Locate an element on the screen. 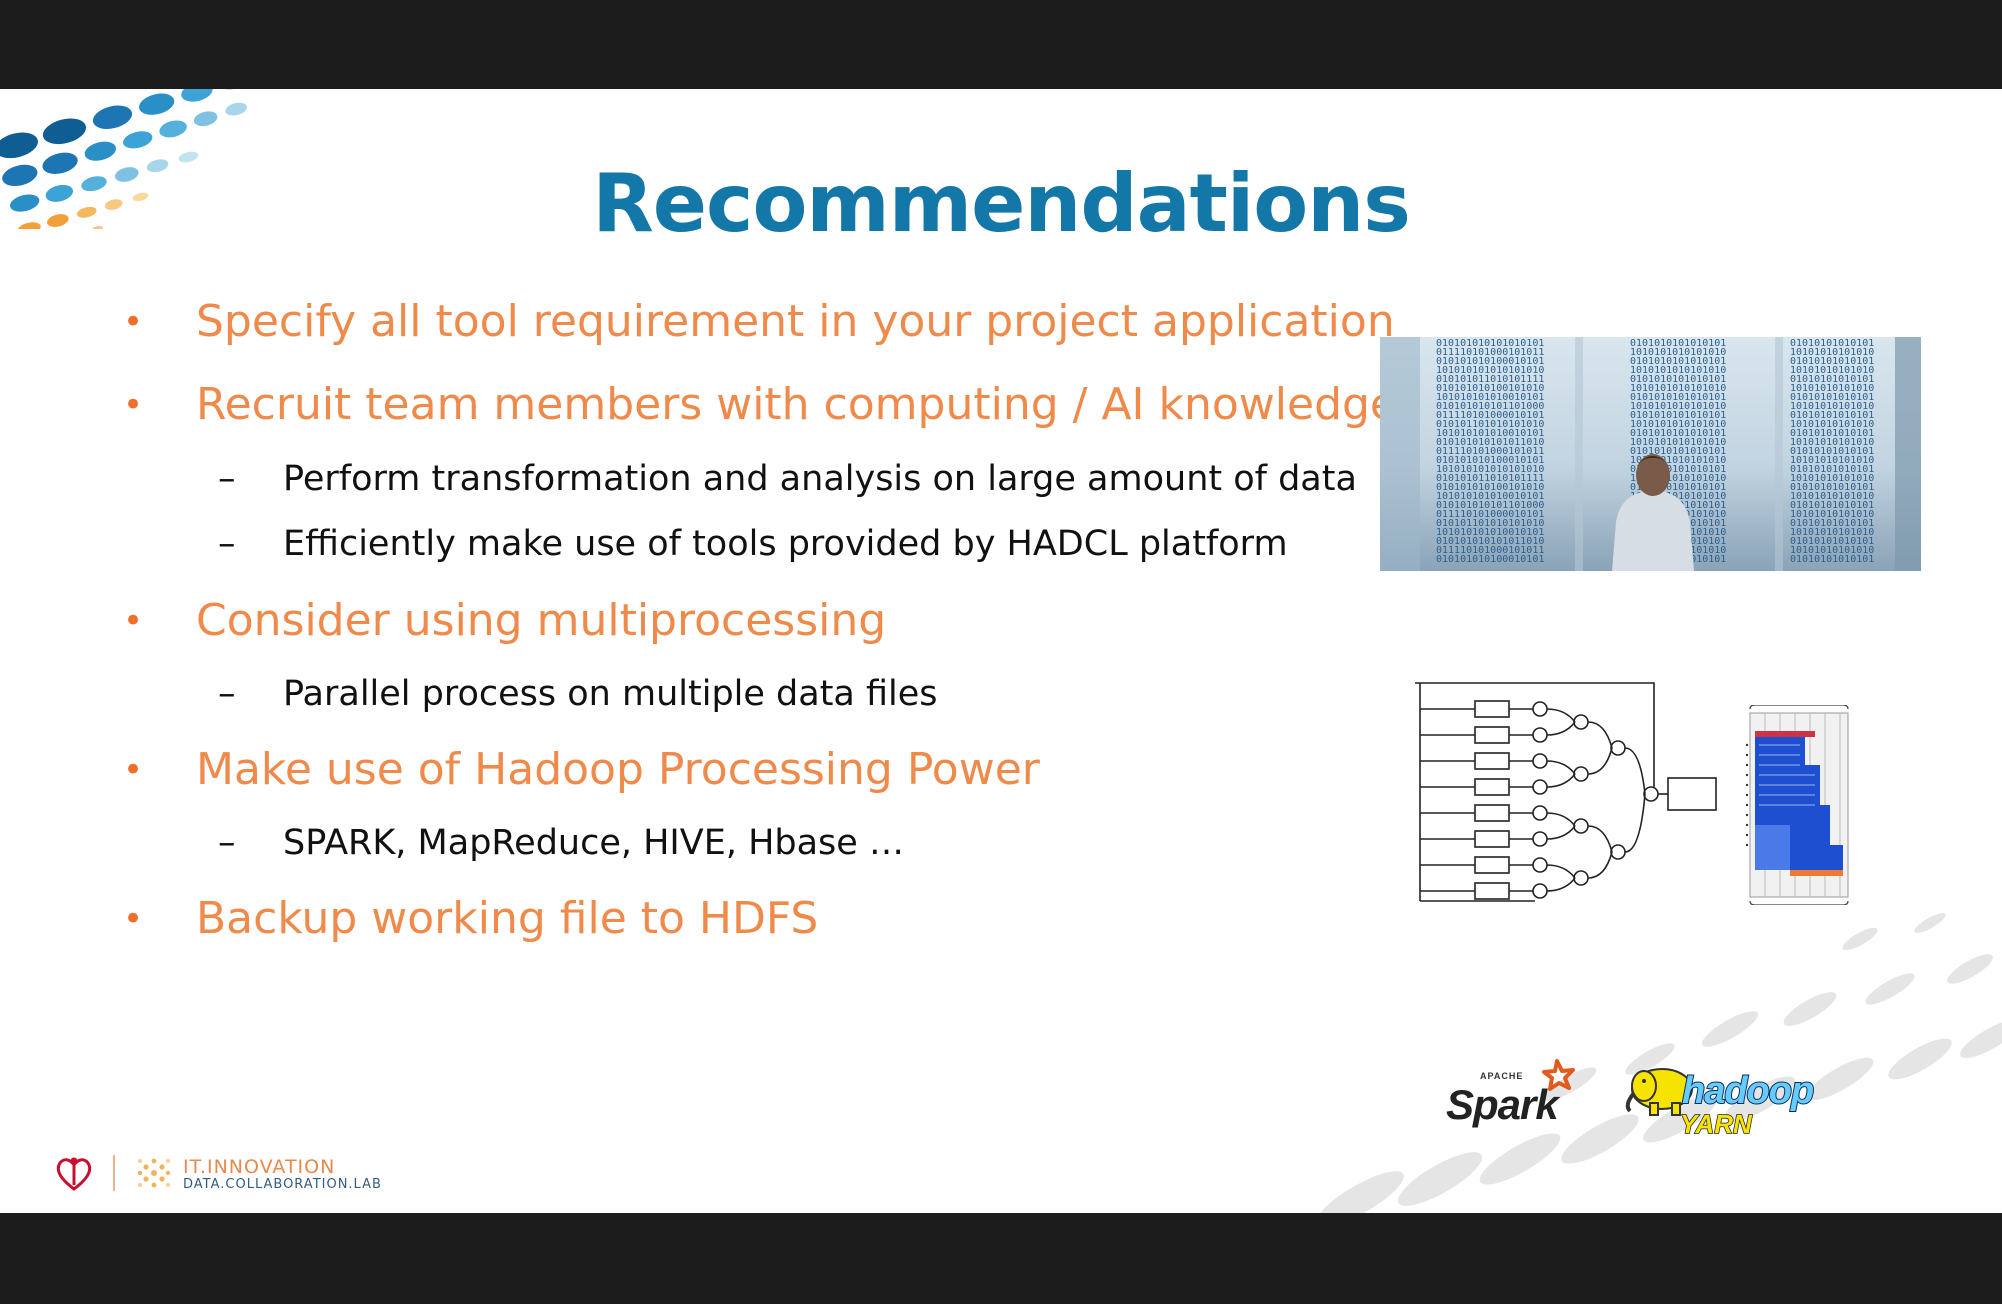 Image resolution: width=2002 pixels, height=1304 pixels. bullet-text: Consider using multiprocessing is located at coordinates (541, 620).